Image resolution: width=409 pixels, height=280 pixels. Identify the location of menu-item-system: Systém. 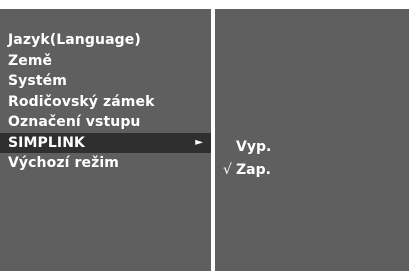
(105, 81).